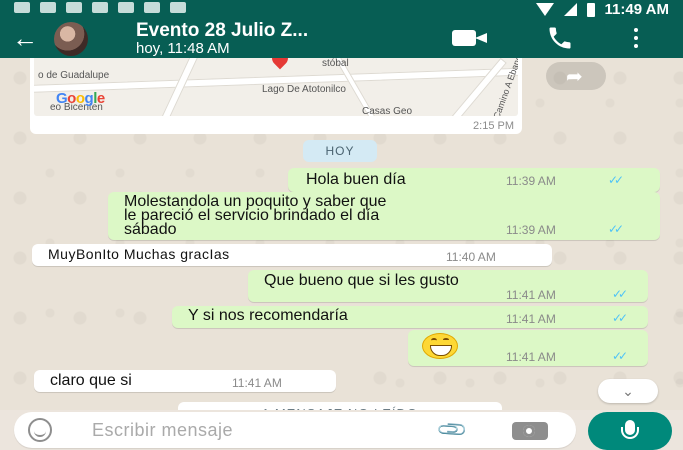 The width and height of the screenshot is (683, 450). What do you see at coordinates (636, 9) in the screenshot?
I see `status-time: 11:49 AM` at bounding box center [636, 9].